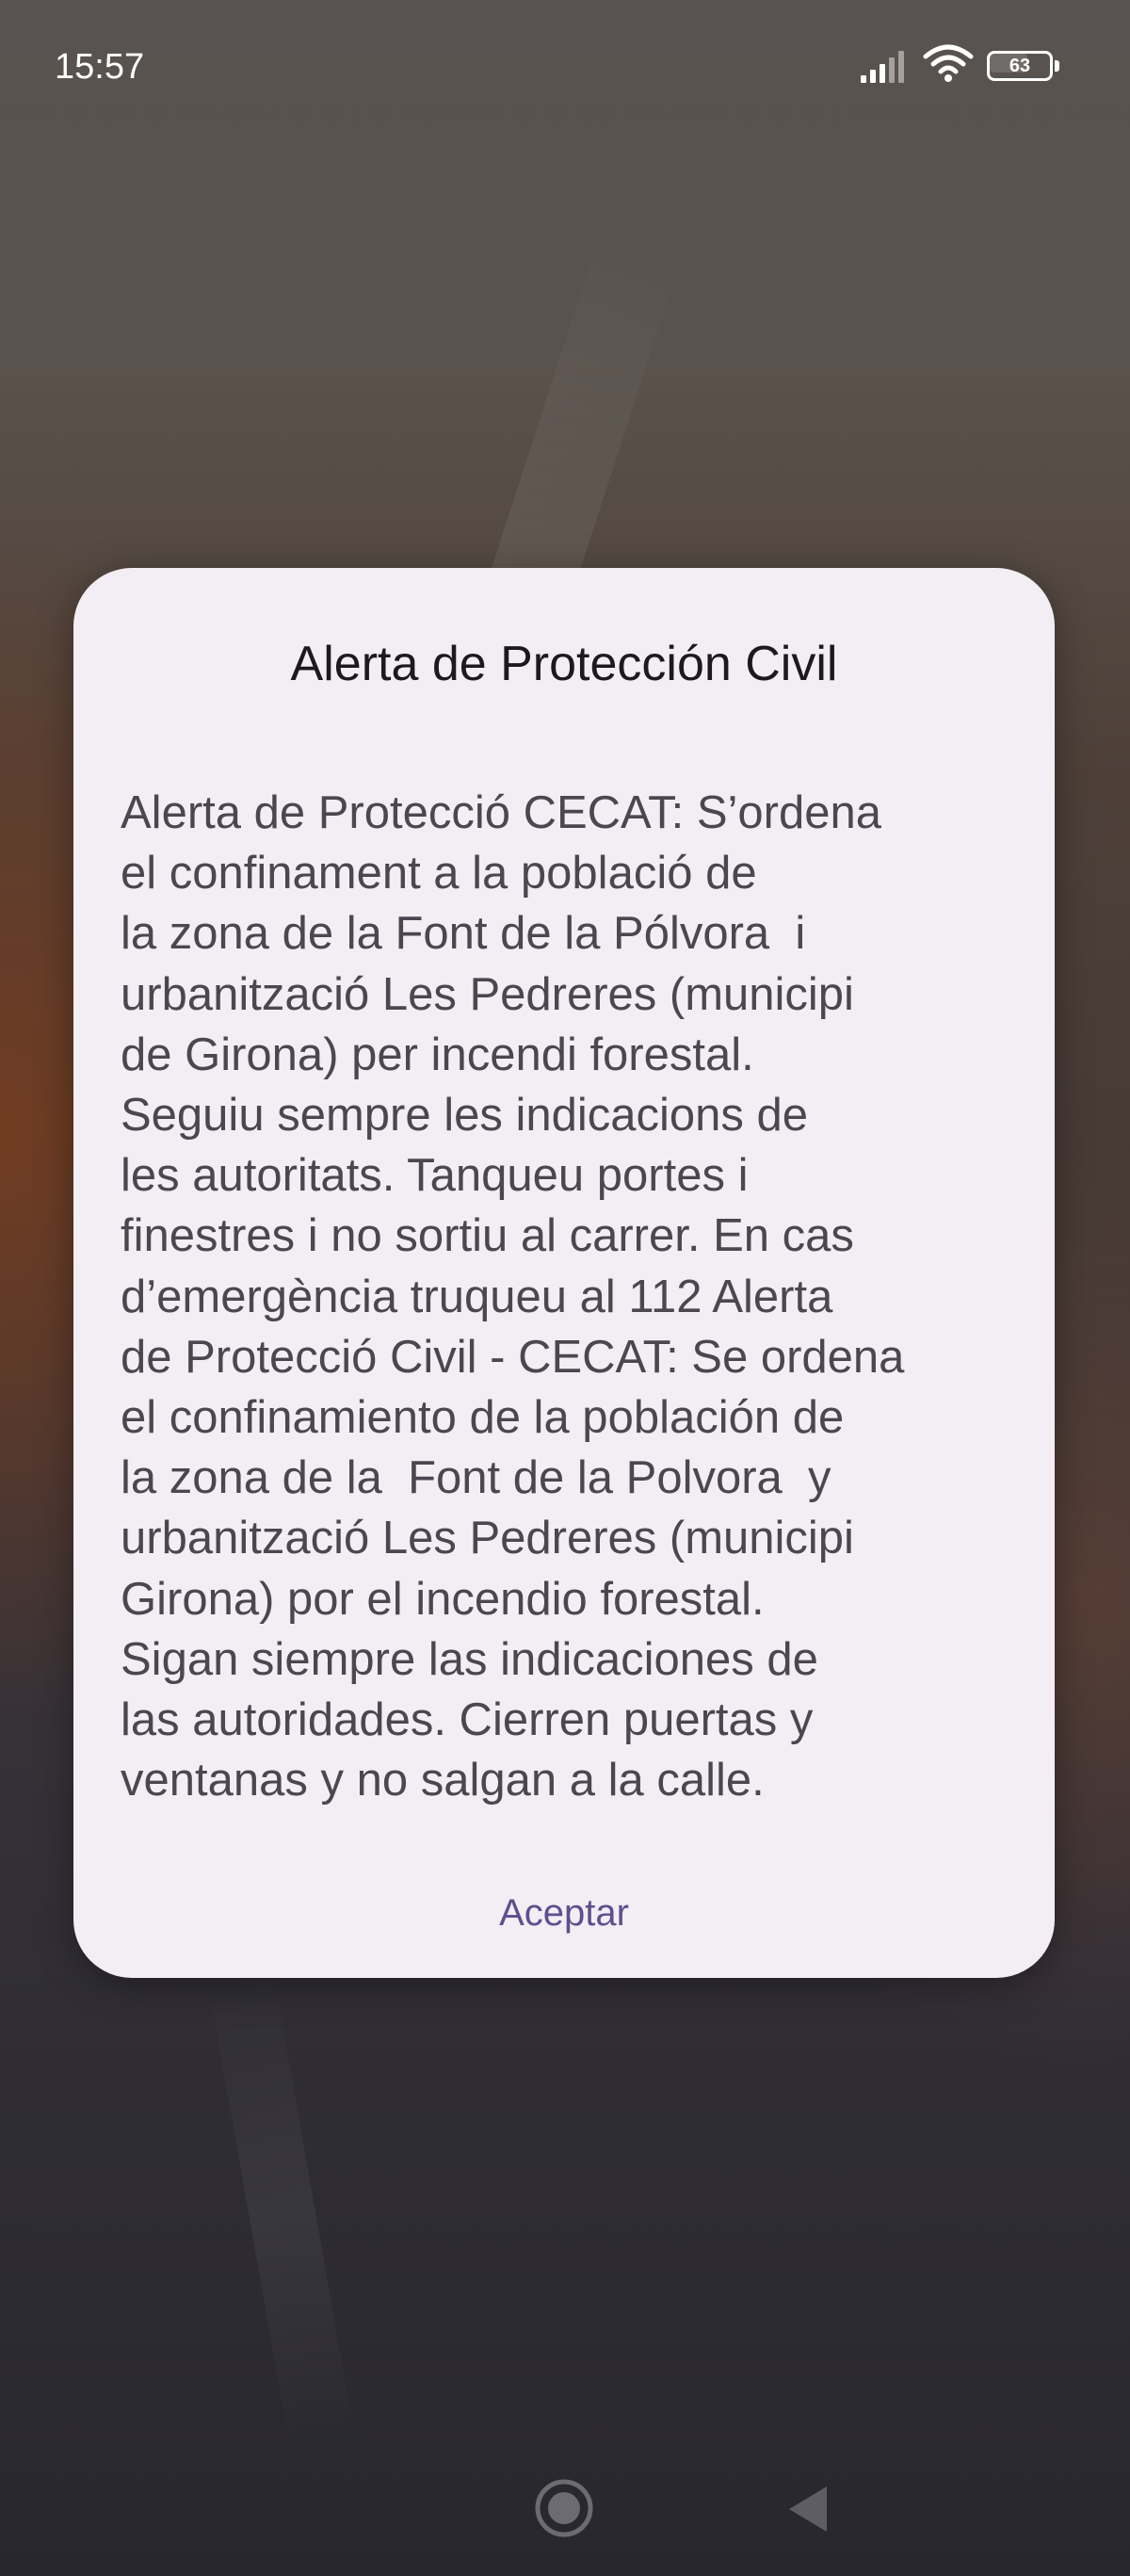  Describe the element at coordinates (468, 1720) in the screenshot. I see `message-line: las autoridades. Cierren puertas y` at that location.